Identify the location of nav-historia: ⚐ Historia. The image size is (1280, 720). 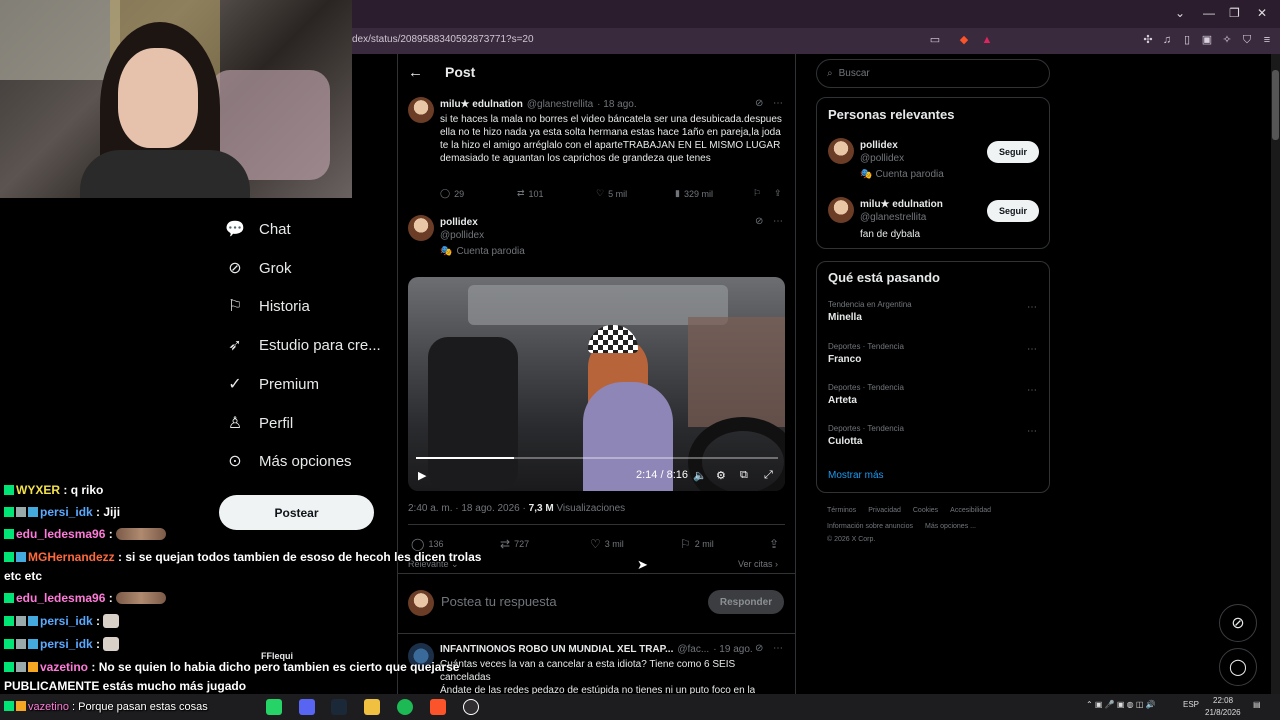
(267, 306).